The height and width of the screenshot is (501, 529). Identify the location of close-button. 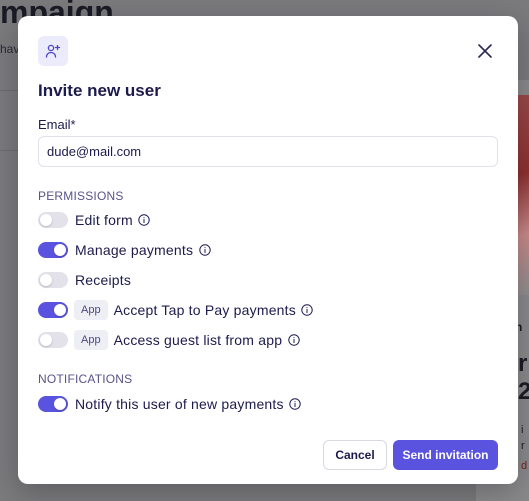
(485, 51).